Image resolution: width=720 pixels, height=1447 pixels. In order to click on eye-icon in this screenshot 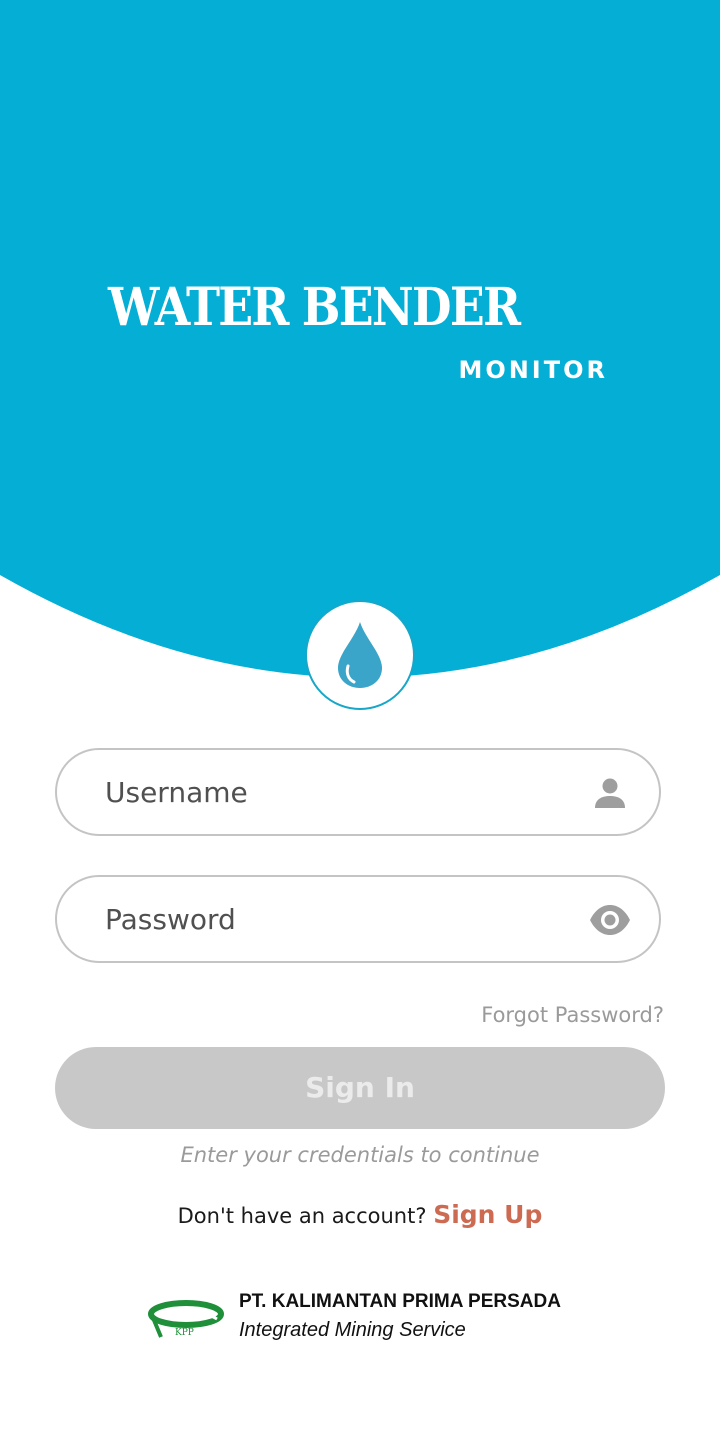, I will do `click(610, 920)`.